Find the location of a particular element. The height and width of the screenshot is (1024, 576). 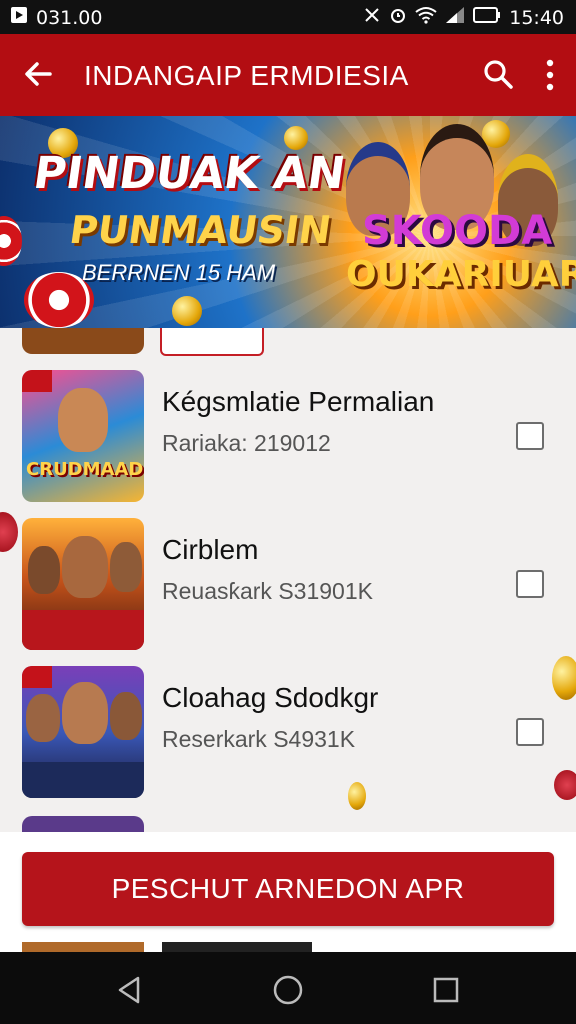

nav-home-icon is located at coordinates (288, 990).